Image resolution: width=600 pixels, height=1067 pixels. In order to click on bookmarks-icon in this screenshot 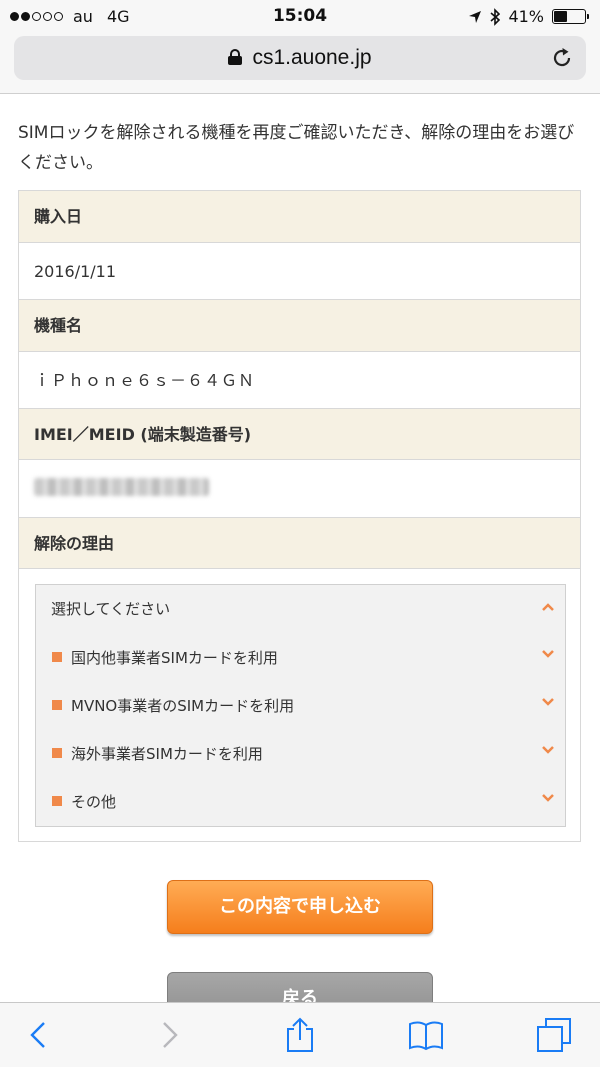, I will do `click(426, 1035)`.